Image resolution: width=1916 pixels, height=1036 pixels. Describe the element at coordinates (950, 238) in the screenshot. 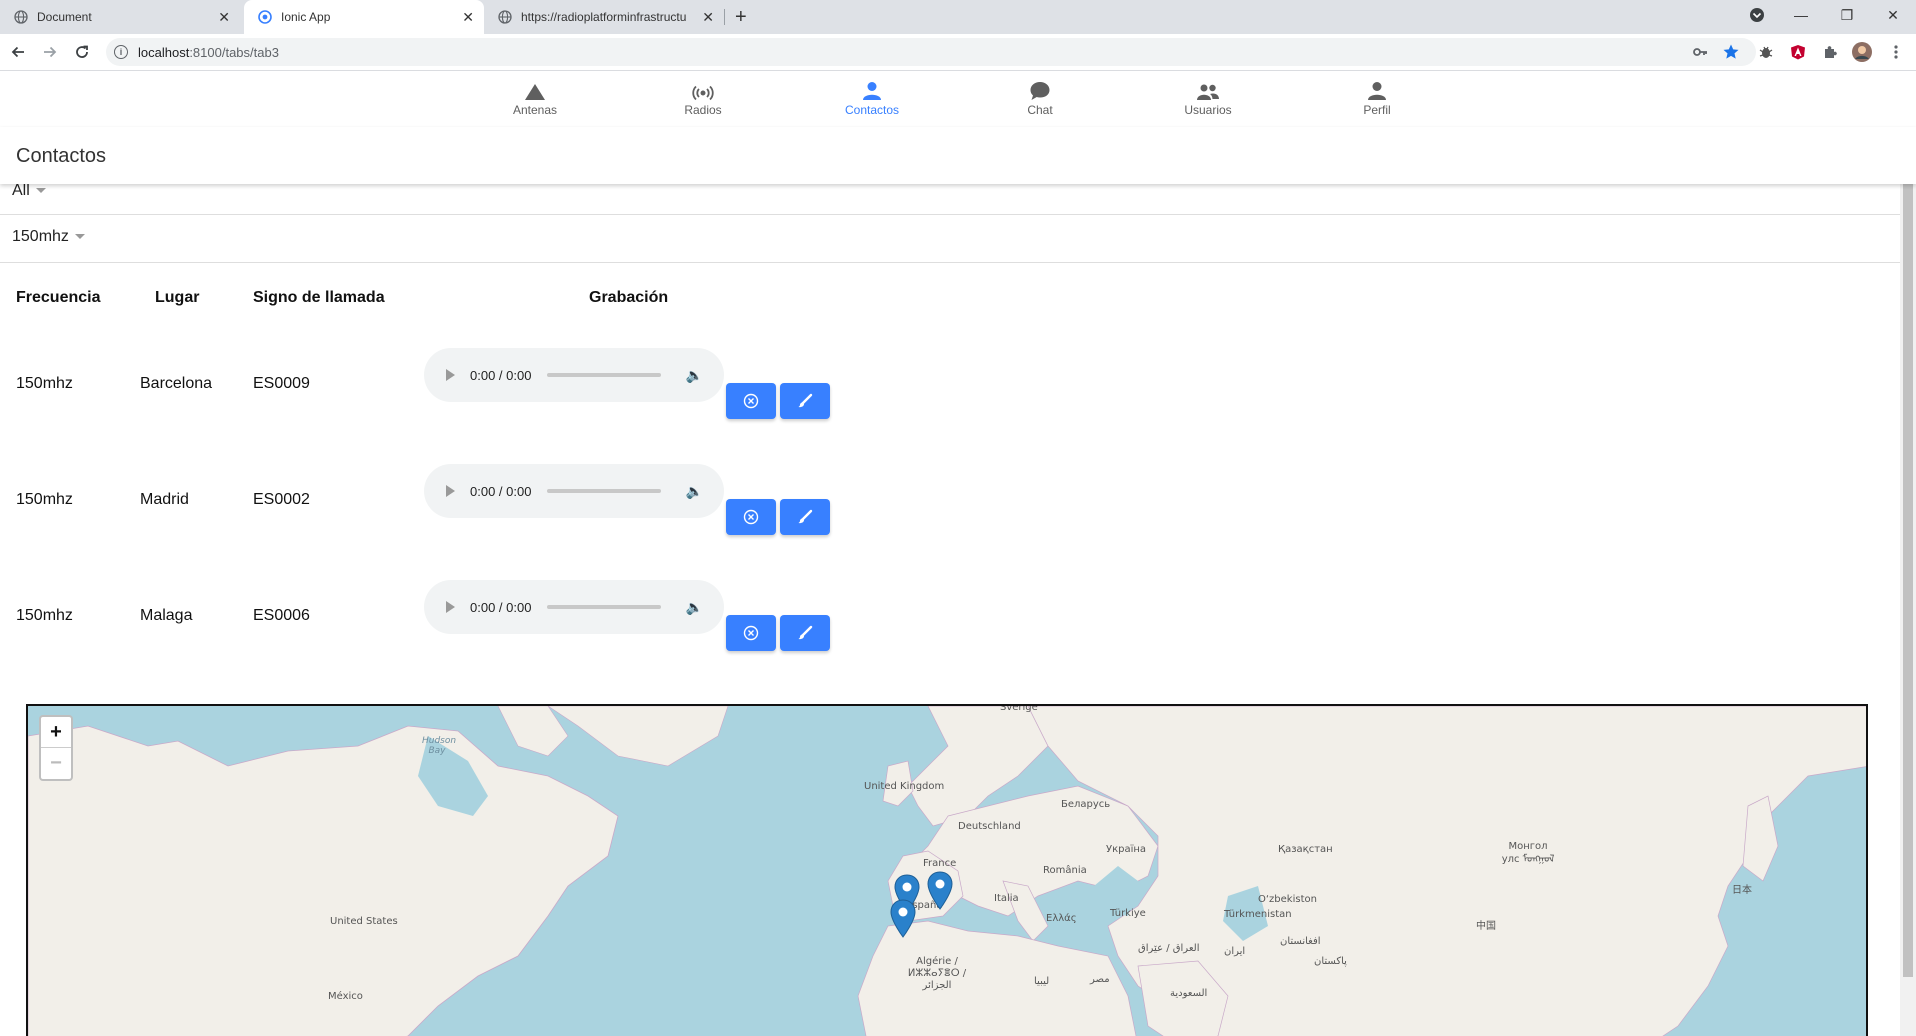

I see `filter-select-frequency: 150mhz` at that location.